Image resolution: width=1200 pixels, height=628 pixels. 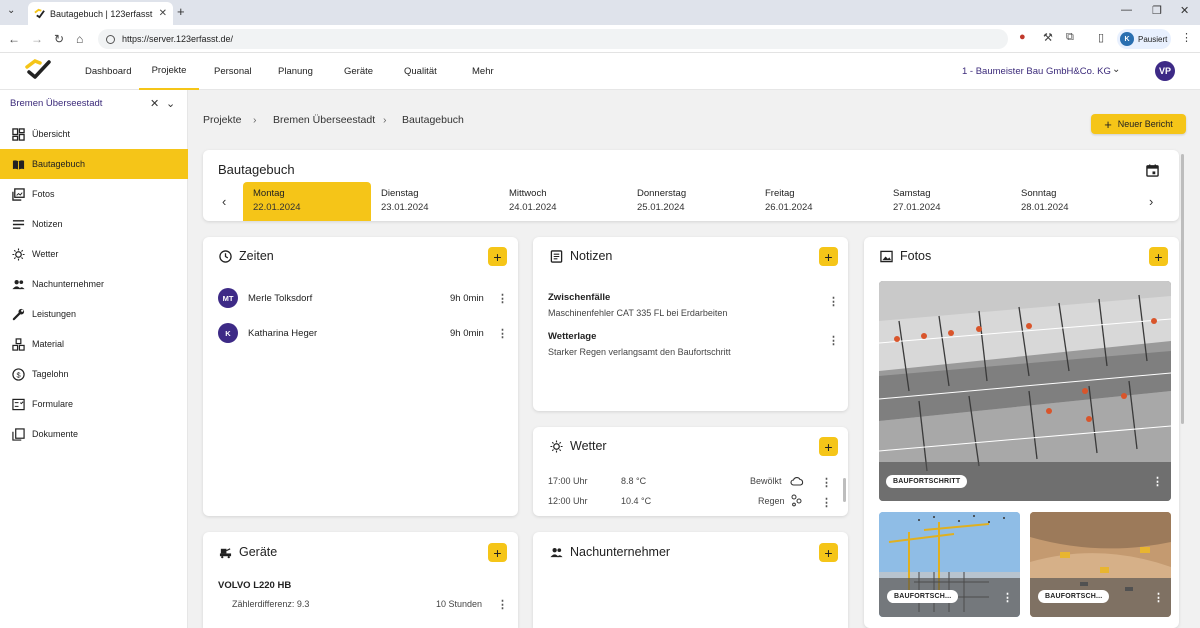 I want to click on tab-list-icon: ⌄, so click(x=11, y=10).